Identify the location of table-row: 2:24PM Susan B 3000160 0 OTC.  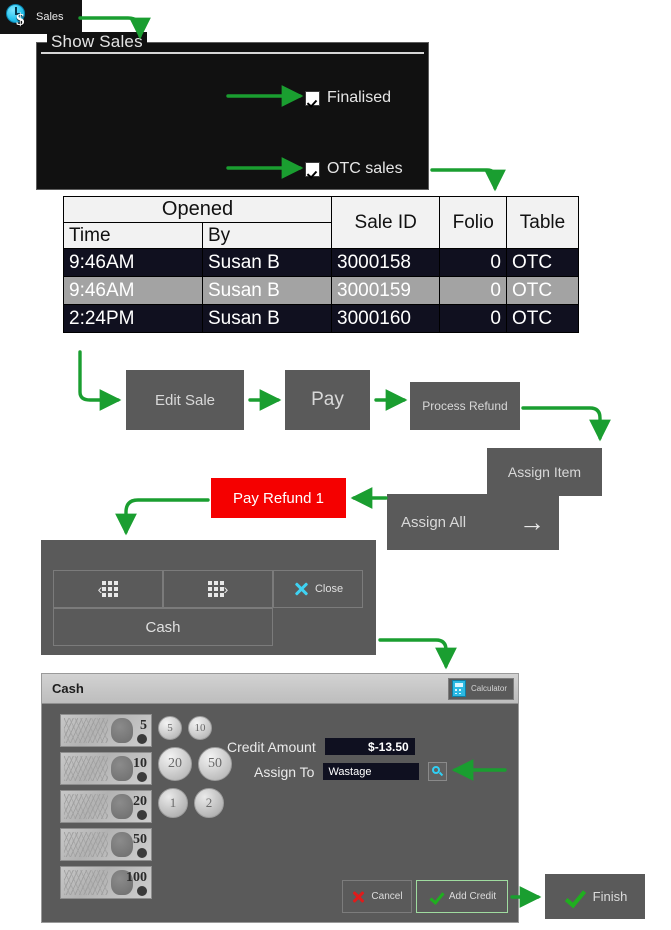
(321, 318).